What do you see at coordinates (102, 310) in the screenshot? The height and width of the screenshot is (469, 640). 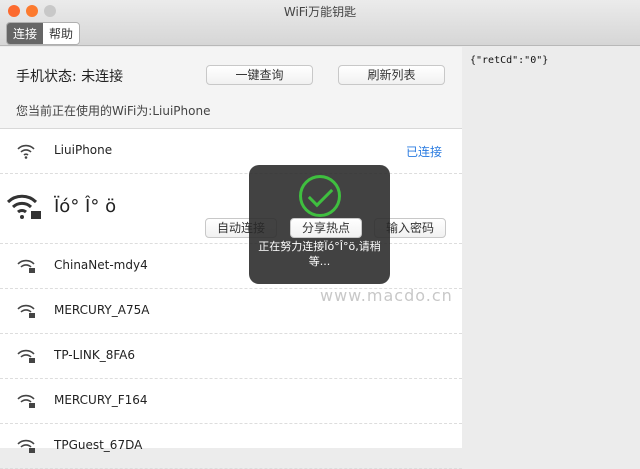 I see `network-name: MERCURY_A75A` at bounding box center [102, 310].